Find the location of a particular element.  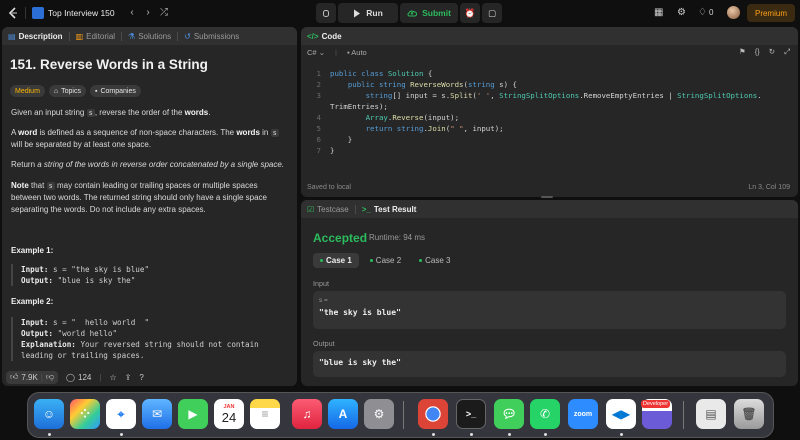

panel-resize-handle is located at coordinates (547, 197).